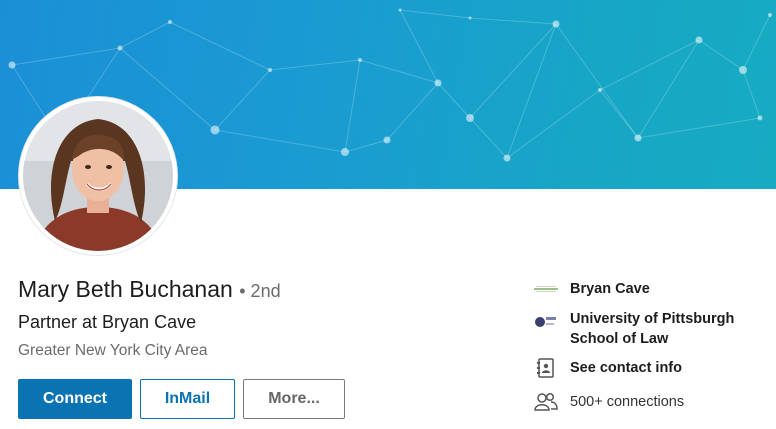 The image size is (776, 429). I want to click on sidebar-connections: 500+ connections, so click(641, 402).